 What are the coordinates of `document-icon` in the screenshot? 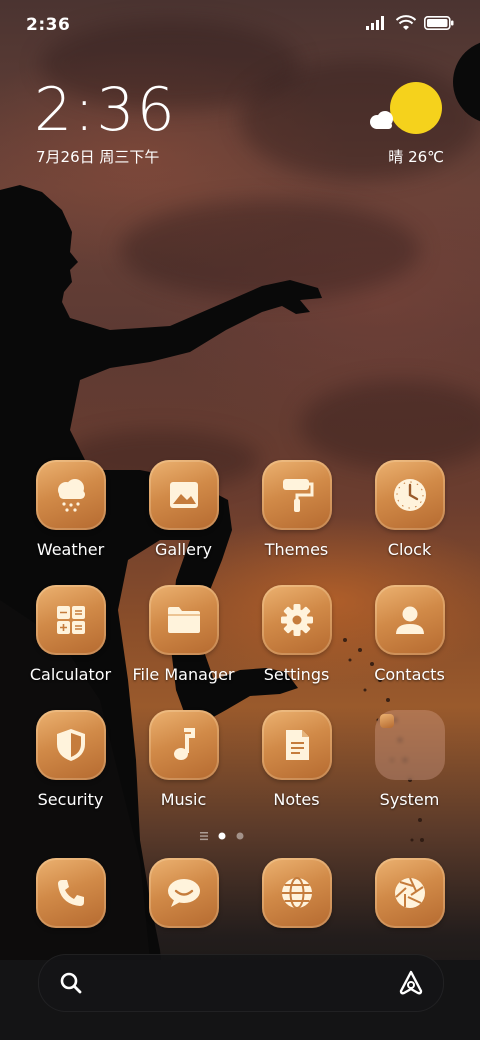 It's located at (296, 745).